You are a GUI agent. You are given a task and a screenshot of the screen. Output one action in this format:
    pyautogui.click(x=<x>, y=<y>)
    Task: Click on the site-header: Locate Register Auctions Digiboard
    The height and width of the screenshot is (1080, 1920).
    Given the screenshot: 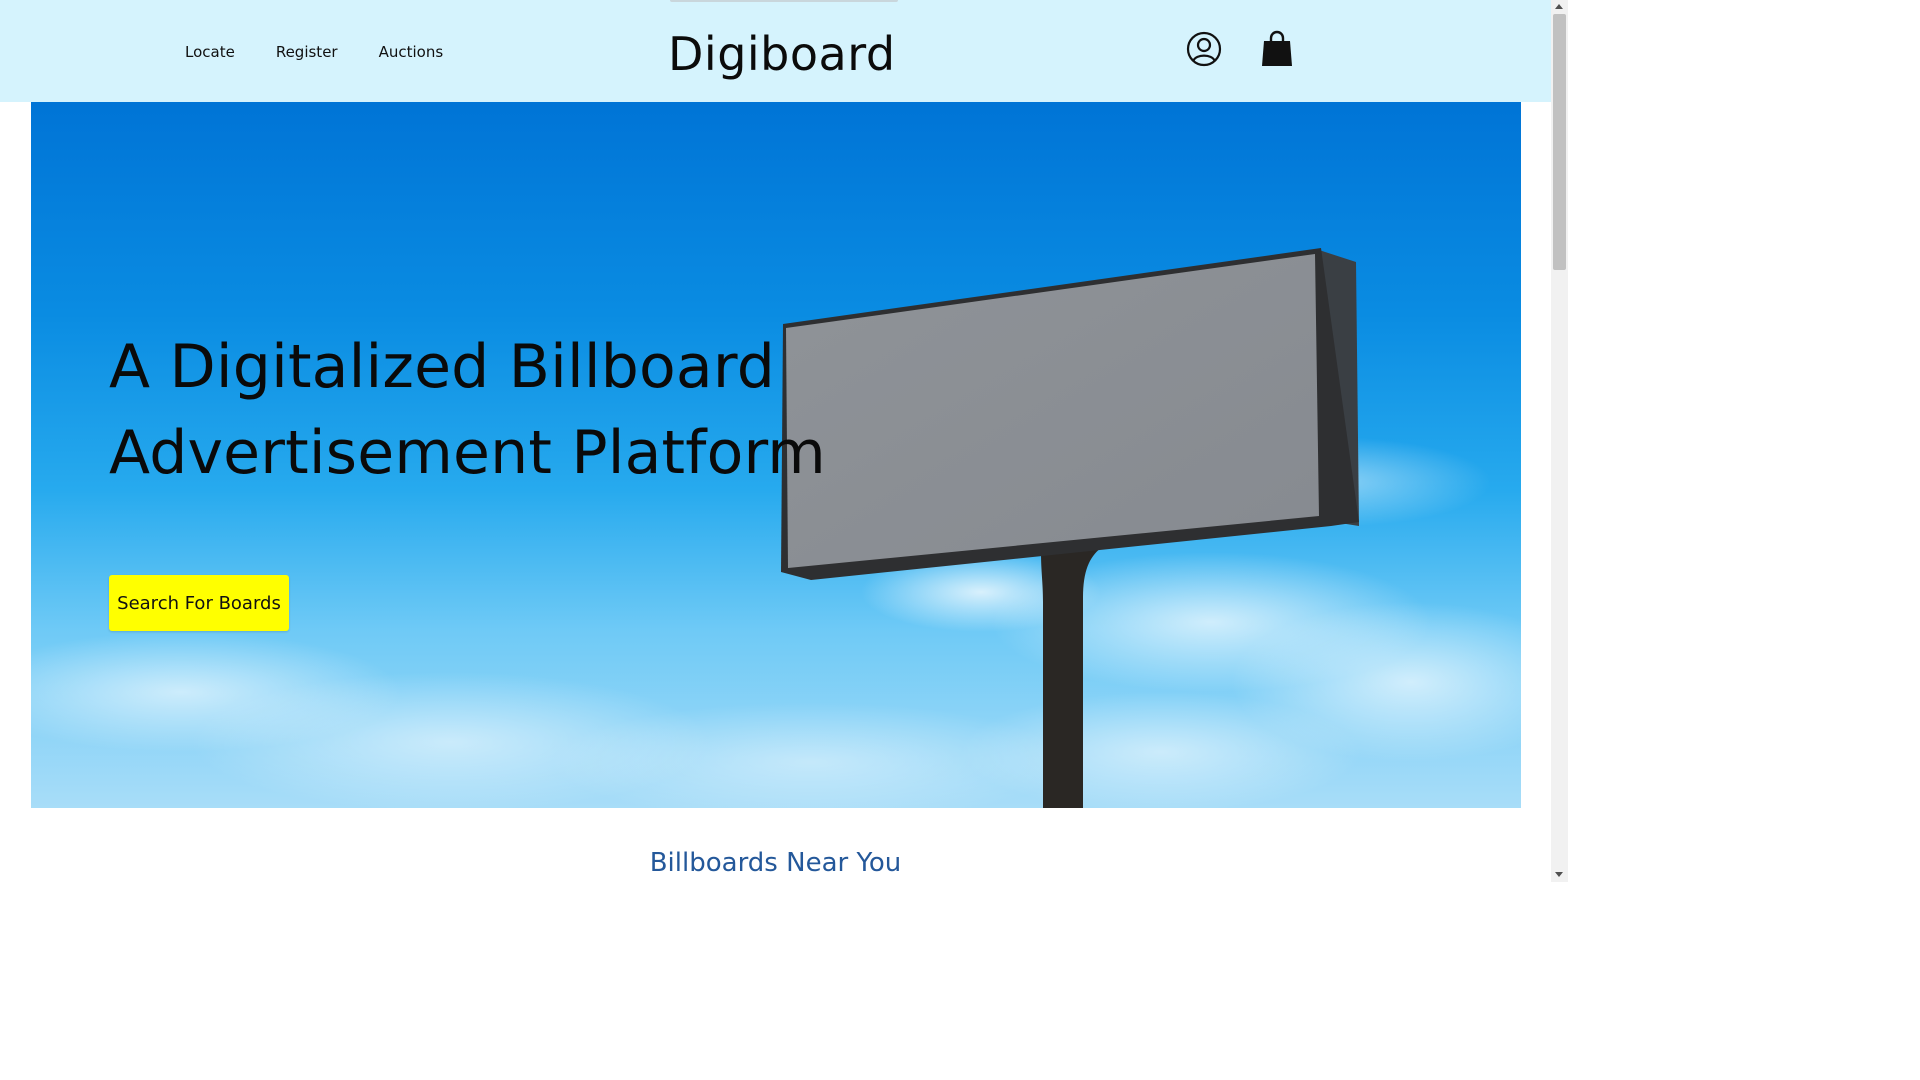 What is the action you would take?
    pyautogui.click(x=775, y=51)
    